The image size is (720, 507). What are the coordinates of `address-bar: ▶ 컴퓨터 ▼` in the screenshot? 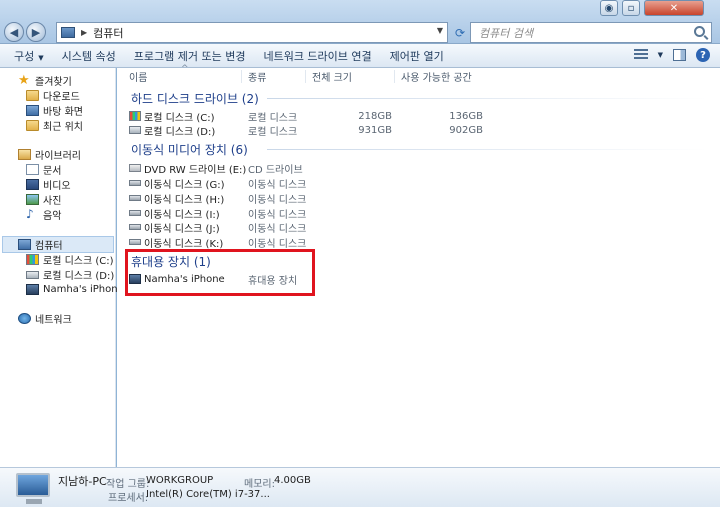 It's located at (252, 32).